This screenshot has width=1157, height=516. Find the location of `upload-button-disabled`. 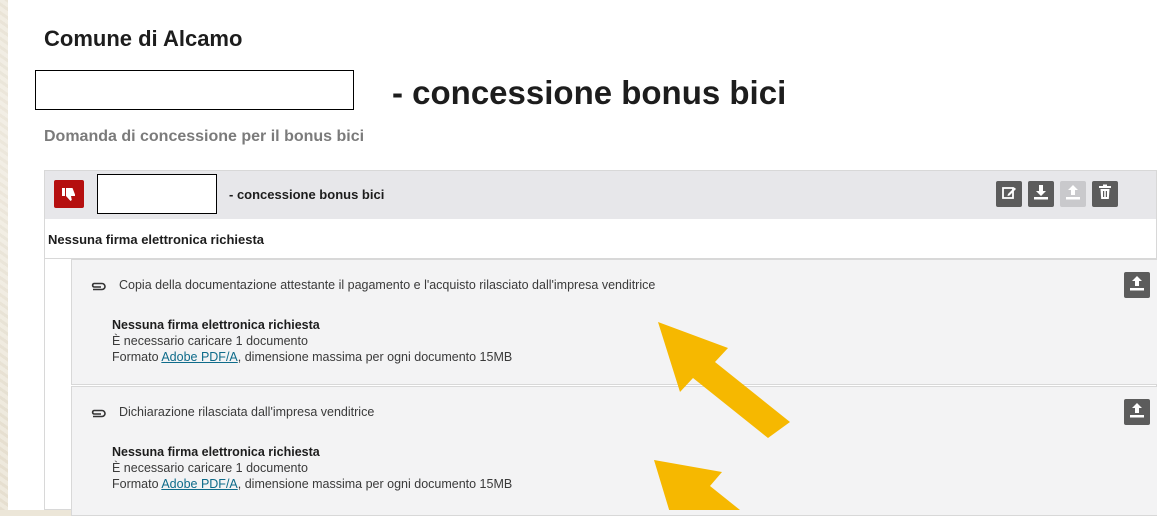

upload-button-disabled is located at coordinates (1073, 194).